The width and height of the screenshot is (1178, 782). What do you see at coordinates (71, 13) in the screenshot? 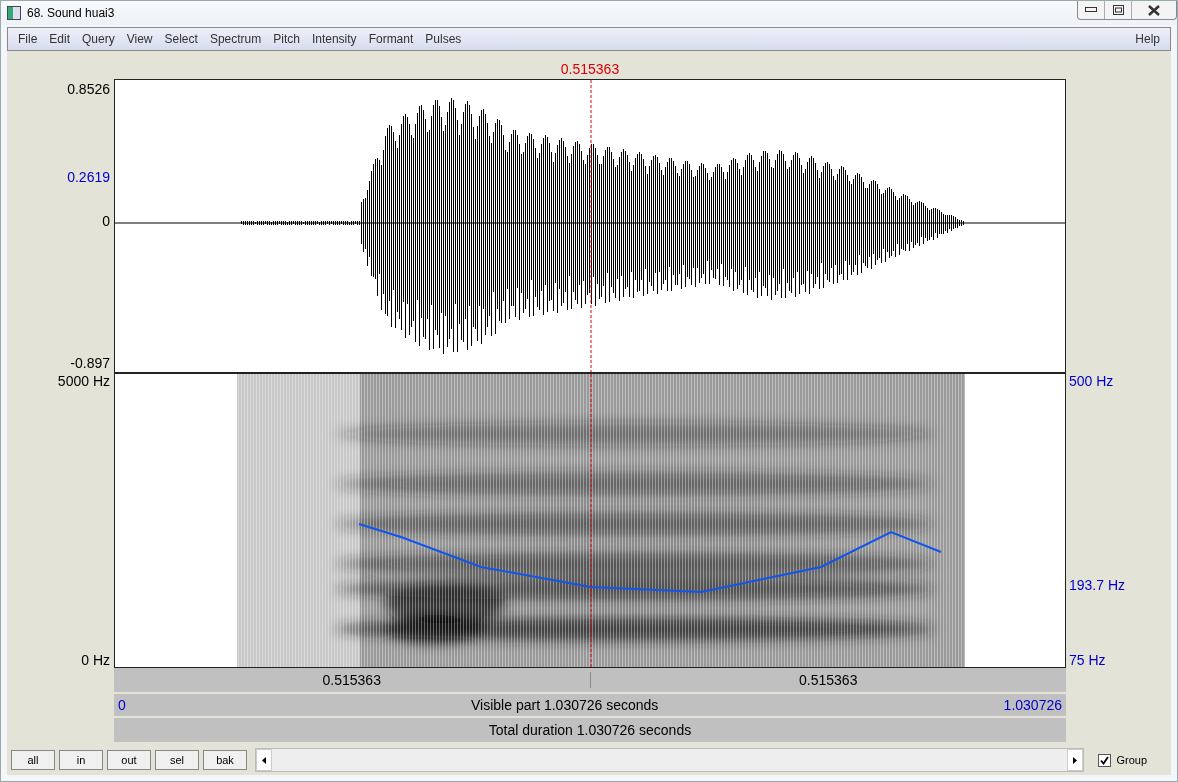
I see `window-title: 68. Sound huai3` at bounding box center [71, 13].